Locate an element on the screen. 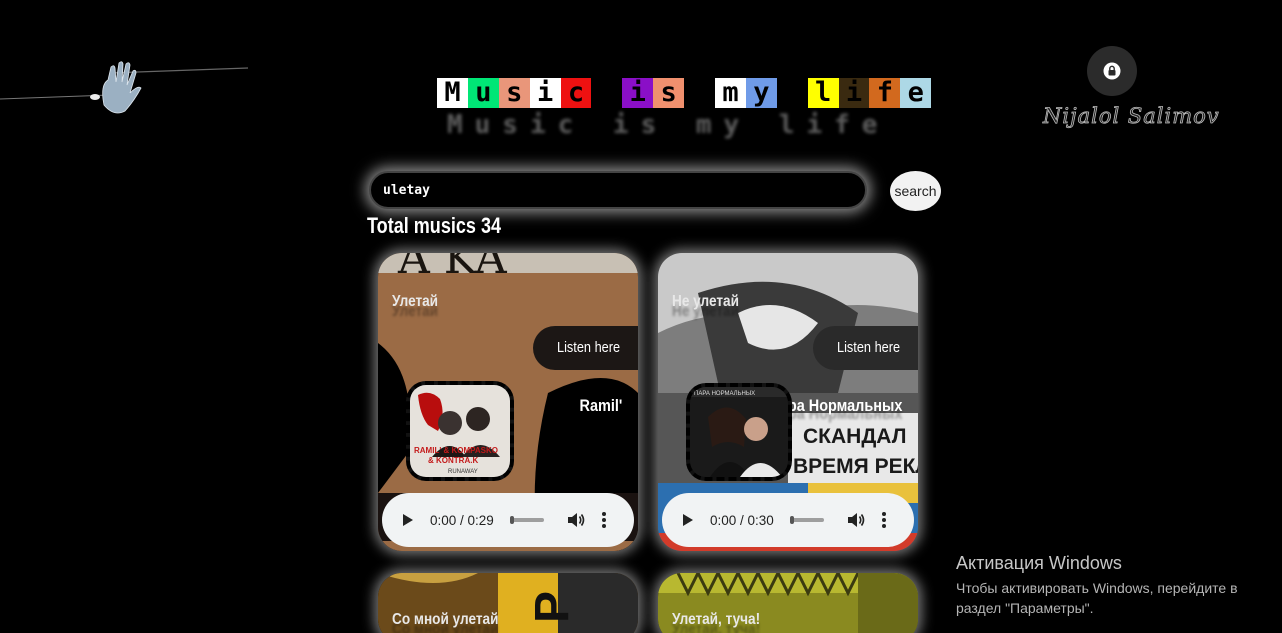 The height and width of the screenshot is (633, 1282). svg-text: СКАНДАЛ is located at coordinates (854, 436).